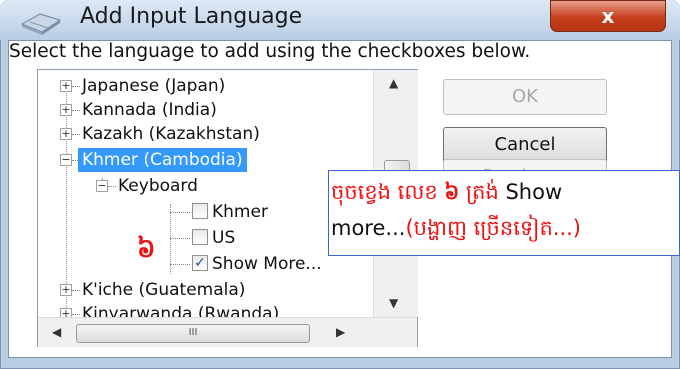 The height and width of the screenshot is (369, 680). What do you see at coordinates (340, 332) in the screenshot?
I see `scroll-right-arrow-icon: ▶` at bounding box center [340, 332].